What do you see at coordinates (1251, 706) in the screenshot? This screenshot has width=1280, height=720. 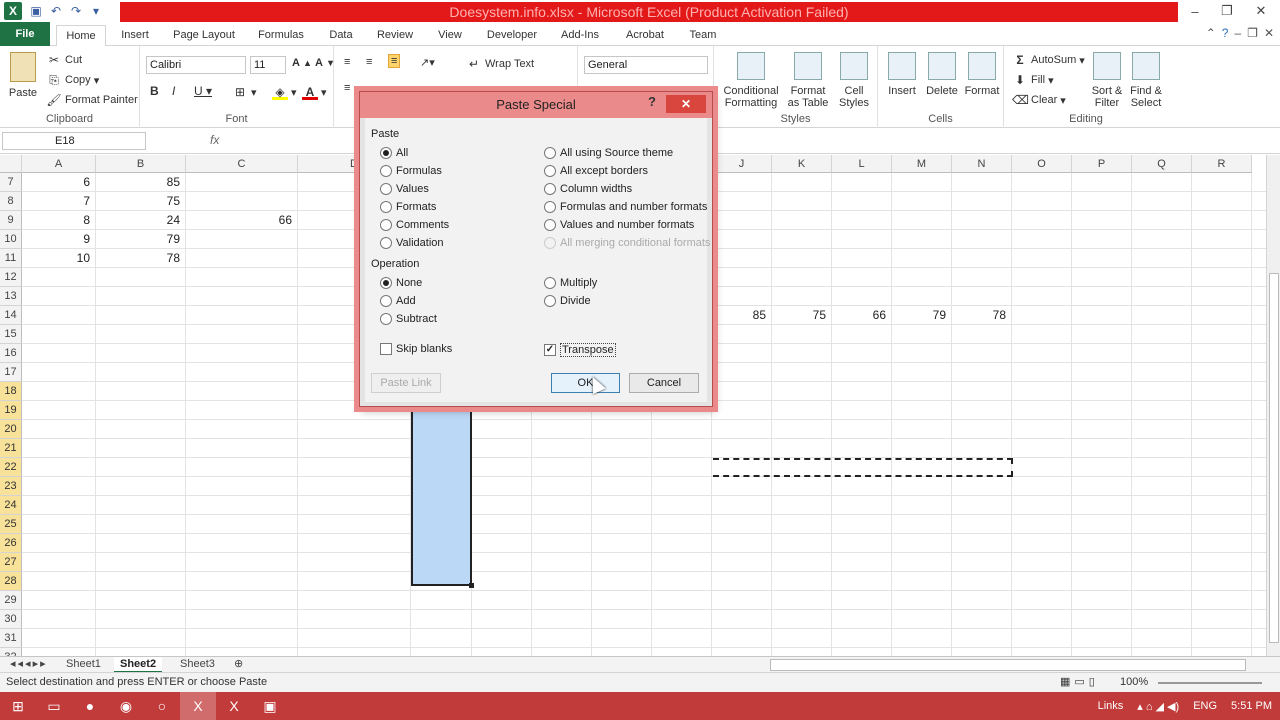 I see `clock: 5:51 PM` at bounding box center [1251, 706].